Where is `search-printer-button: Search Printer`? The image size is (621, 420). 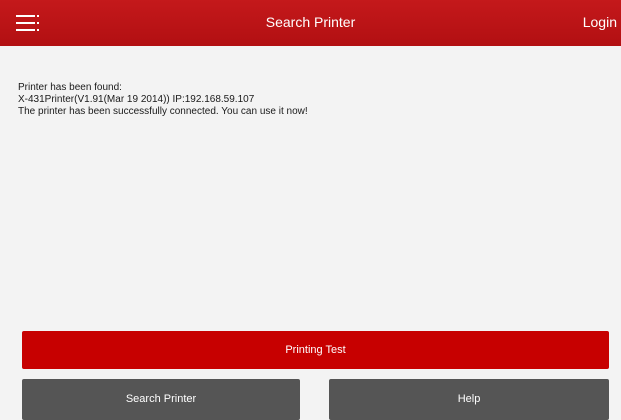 search-printer-button: Search Printer is located at coordinates (161, 399).